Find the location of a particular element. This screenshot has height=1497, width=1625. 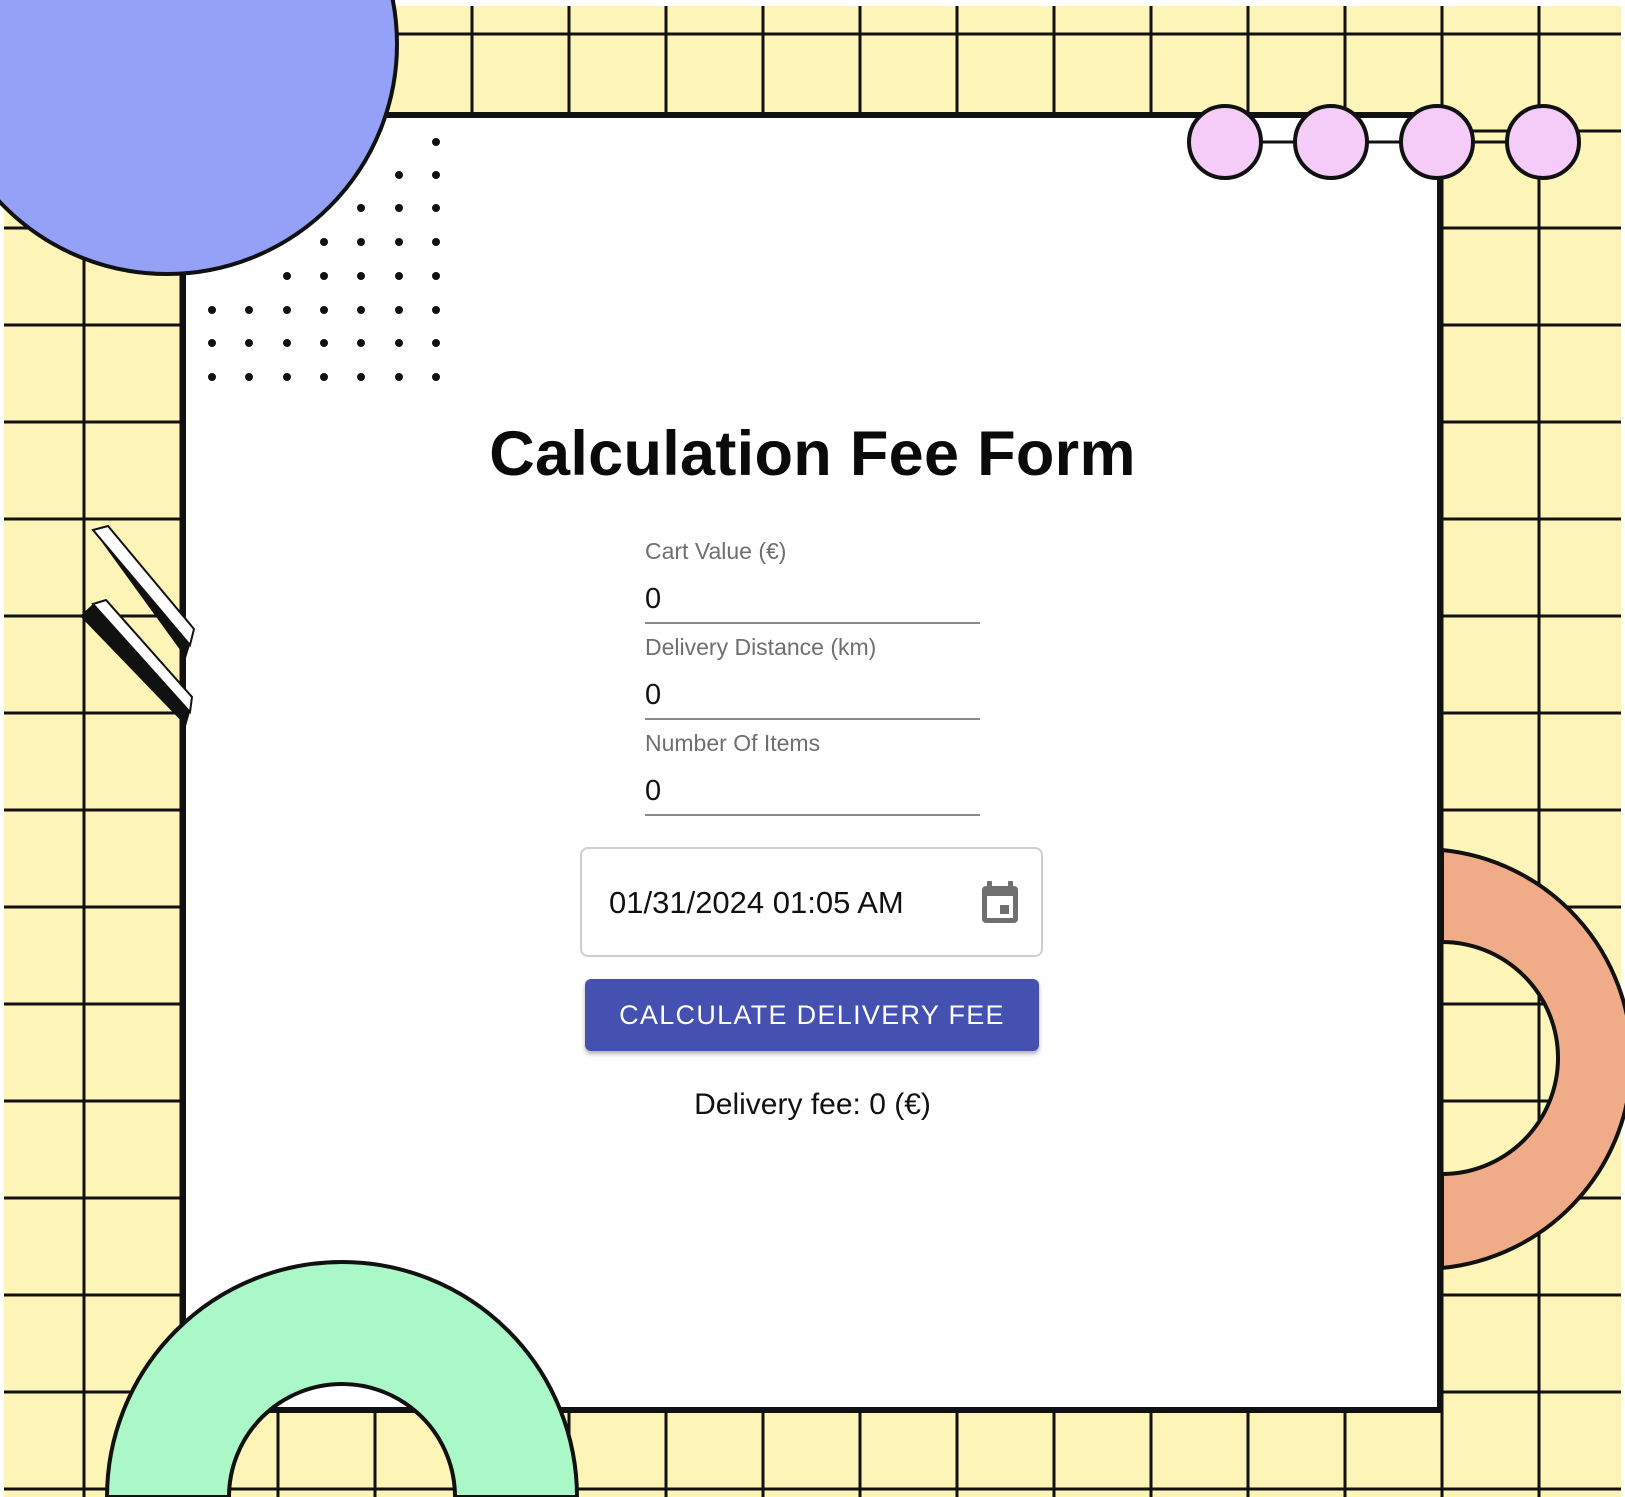

cart-value-input is located at coordinates (812, 600).